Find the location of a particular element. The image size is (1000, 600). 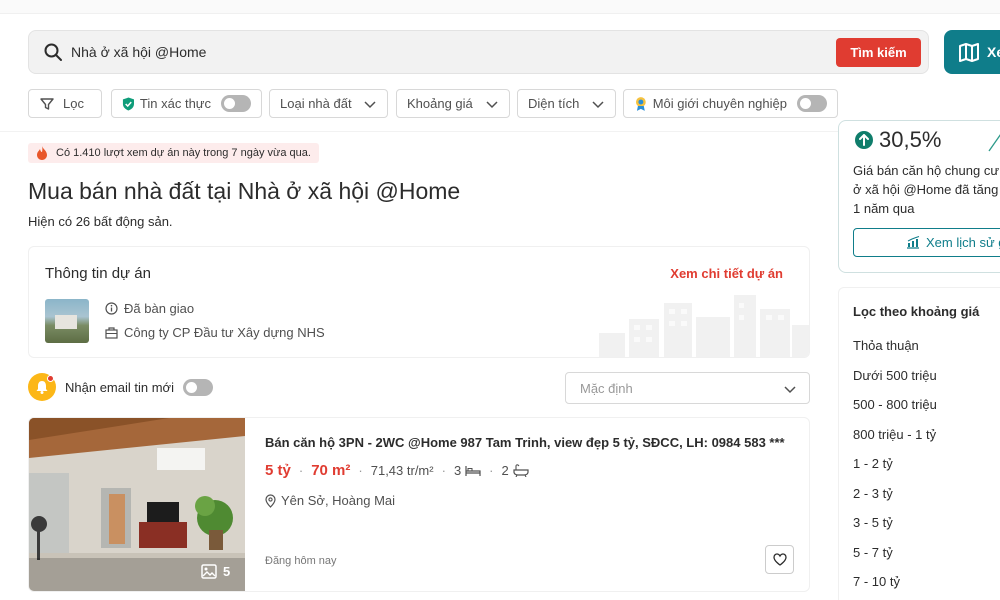

area-dropdown: Diện tích is located at coordinates (566, 103).